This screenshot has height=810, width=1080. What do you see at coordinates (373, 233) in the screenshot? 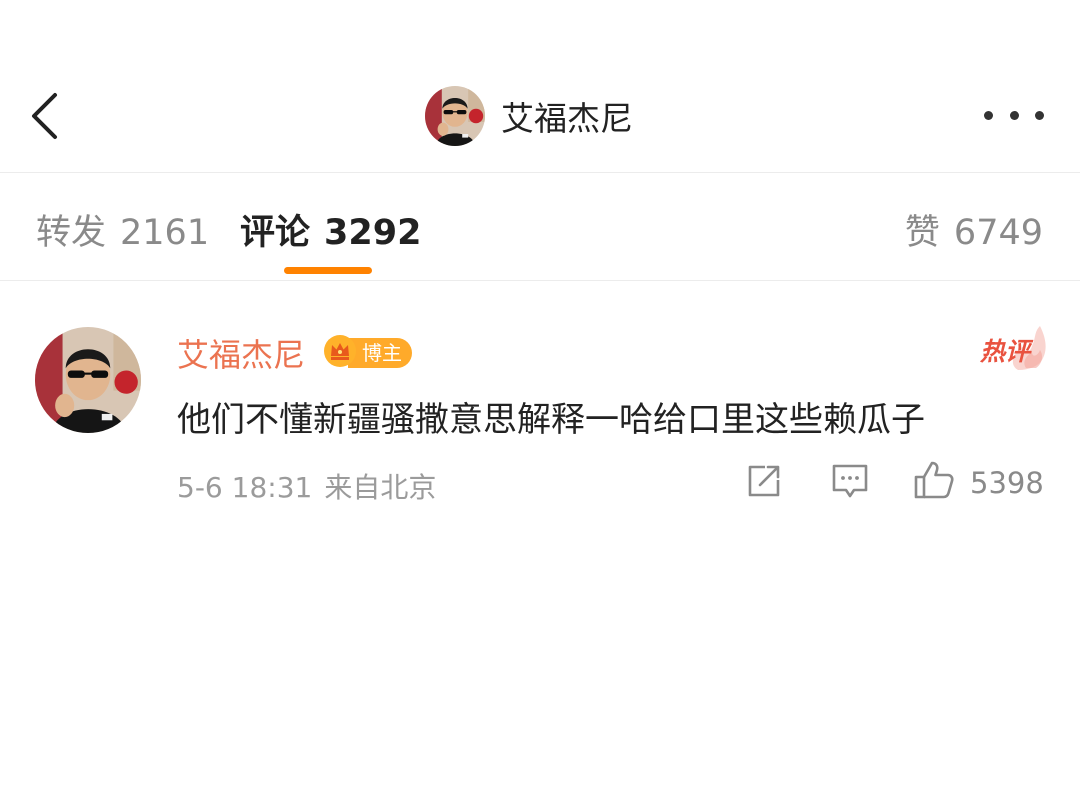
I see `tab-comment-count: 3292` at bounding box center [373, 233].